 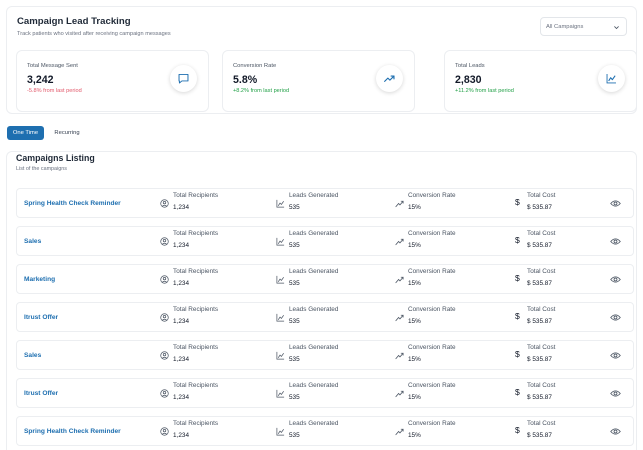 What do you see at coordinates (39, 279) in the screenshot?
I see `campaign-name-link: Marketing` at bounding box center [39, 279].